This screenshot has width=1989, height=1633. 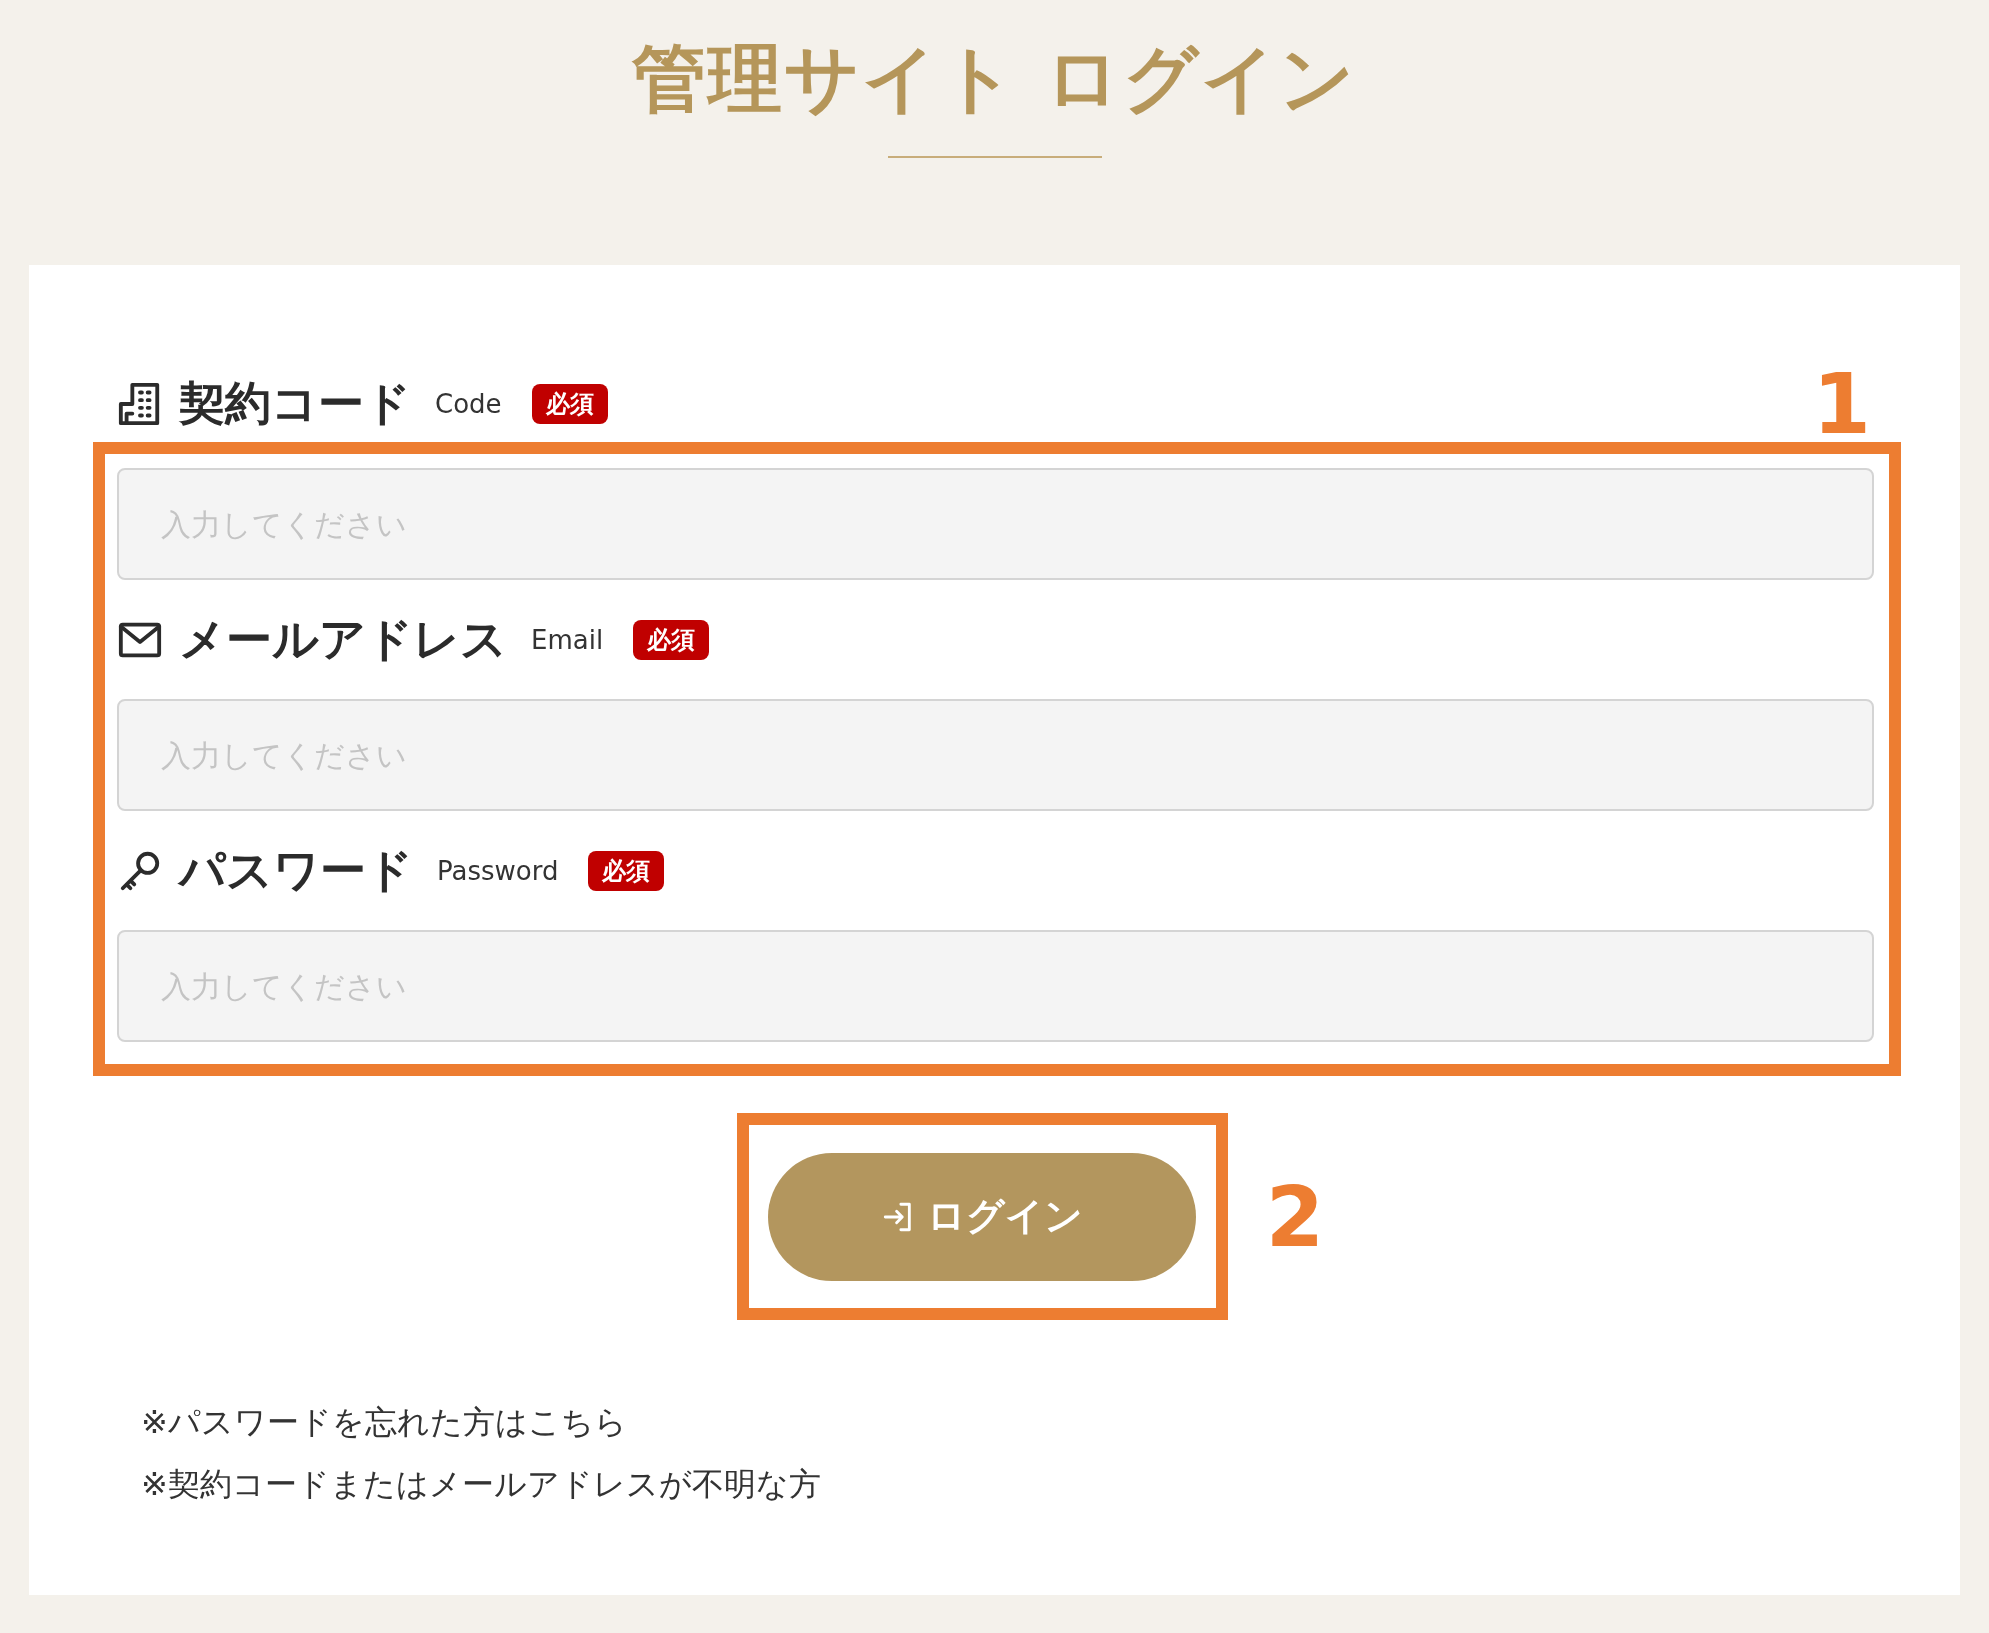 What do you see at coordinates (1295, 1216) in the screenshot?
I see `annotation-number: 2` at bounding box center [1295, 1216].